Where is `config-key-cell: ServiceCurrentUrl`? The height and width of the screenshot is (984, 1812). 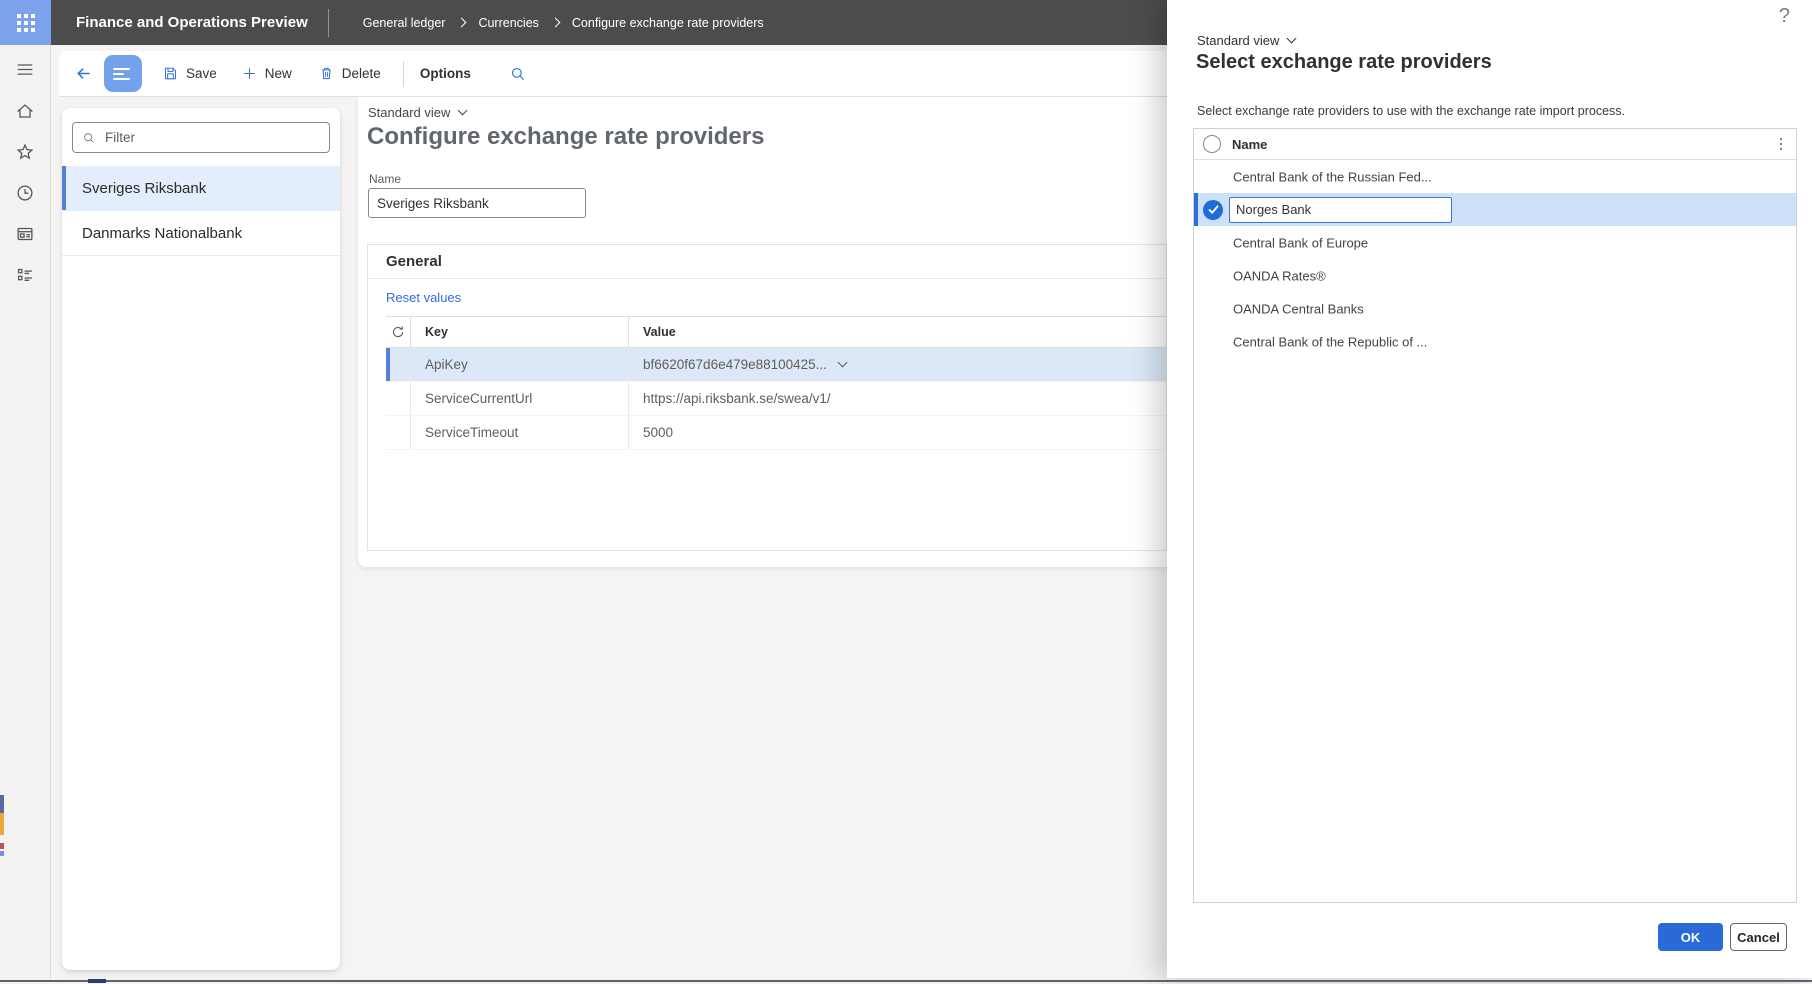 config-key-cell: ServiceCurrentUrl is located at coordinates (520, 398).